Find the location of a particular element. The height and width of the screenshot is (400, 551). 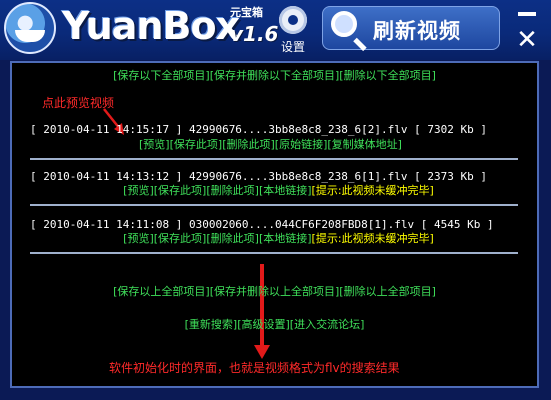

save-all-below-link: [保存以下全部项目] is located at coordinates (161, 75).